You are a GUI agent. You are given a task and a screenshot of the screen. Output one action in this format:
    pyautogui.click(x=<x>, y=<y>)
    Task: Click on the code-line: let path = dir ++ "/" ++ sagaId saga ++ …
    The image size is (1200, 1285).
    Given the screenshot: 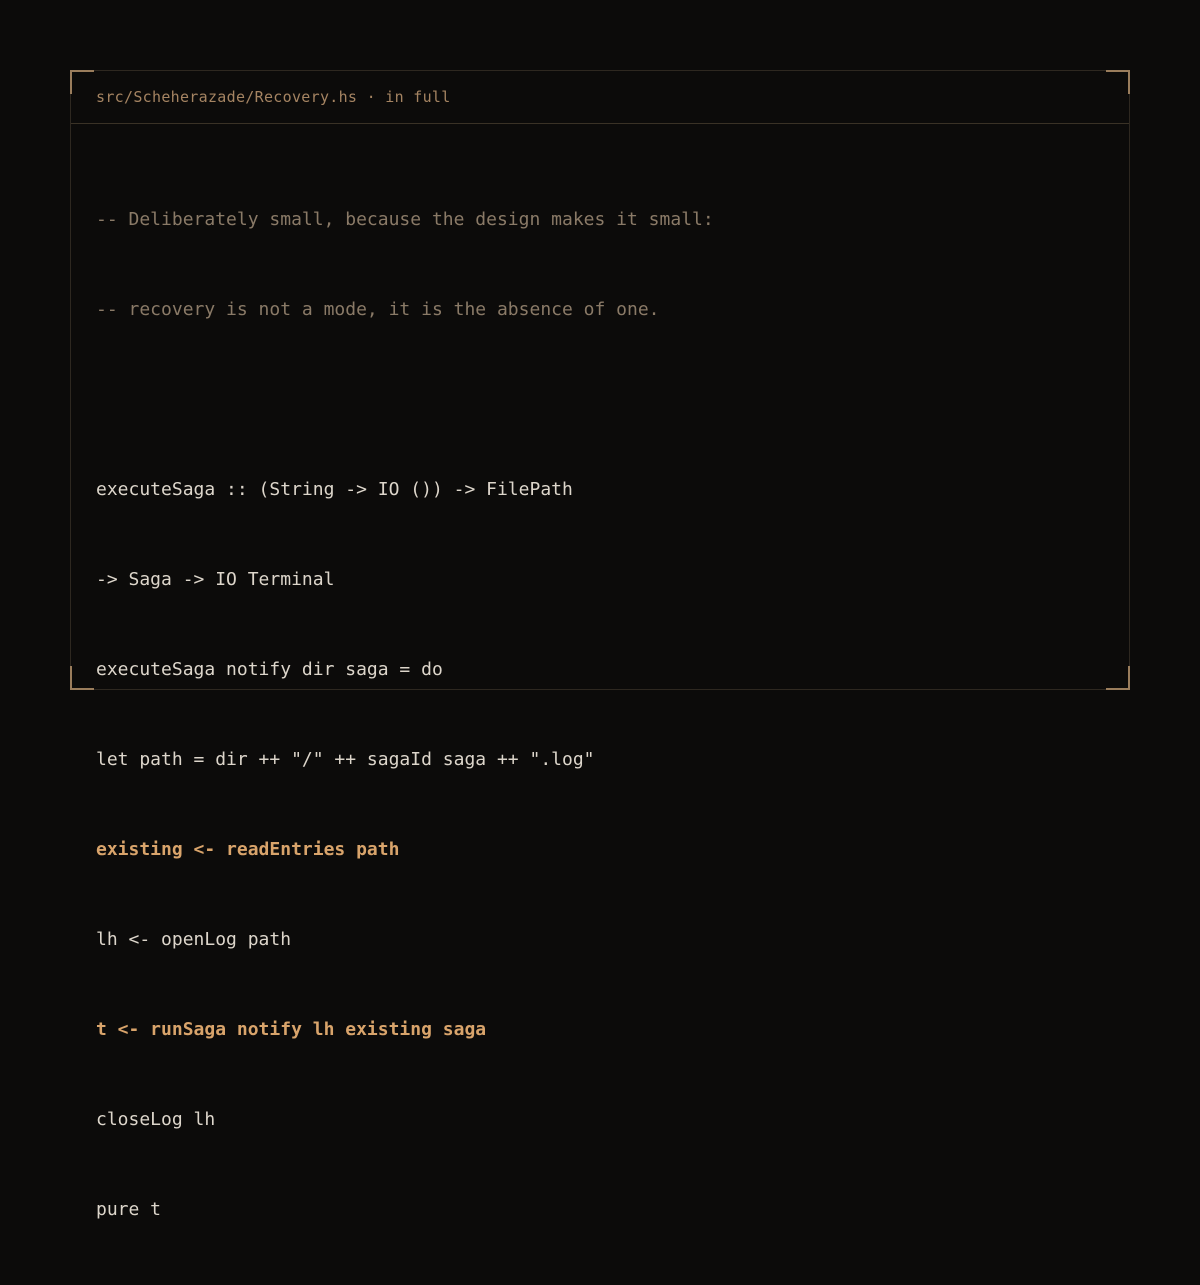 What is the action you would take?
    pyautogui.click(x=345, y=759)
    